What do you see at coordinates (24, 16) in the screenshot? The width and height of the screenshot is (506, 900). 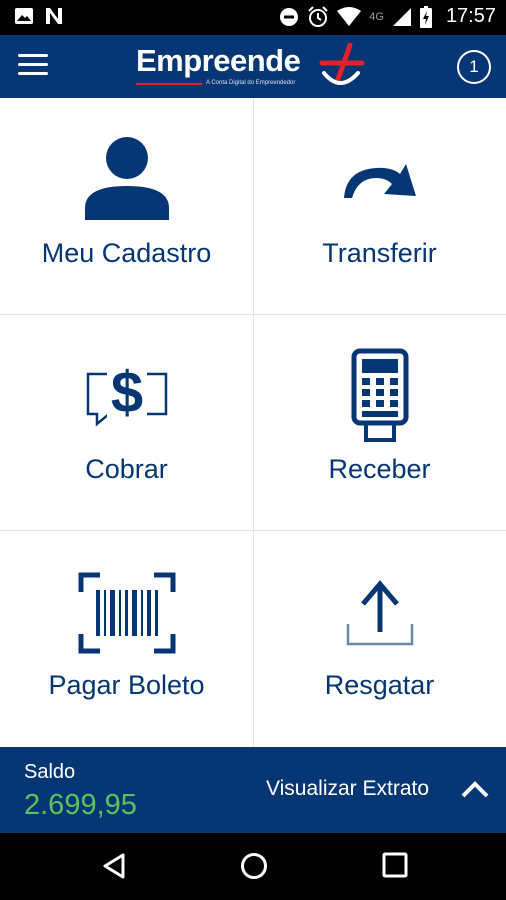 I see `image-notification-icon` at bounding box center [24, 16].